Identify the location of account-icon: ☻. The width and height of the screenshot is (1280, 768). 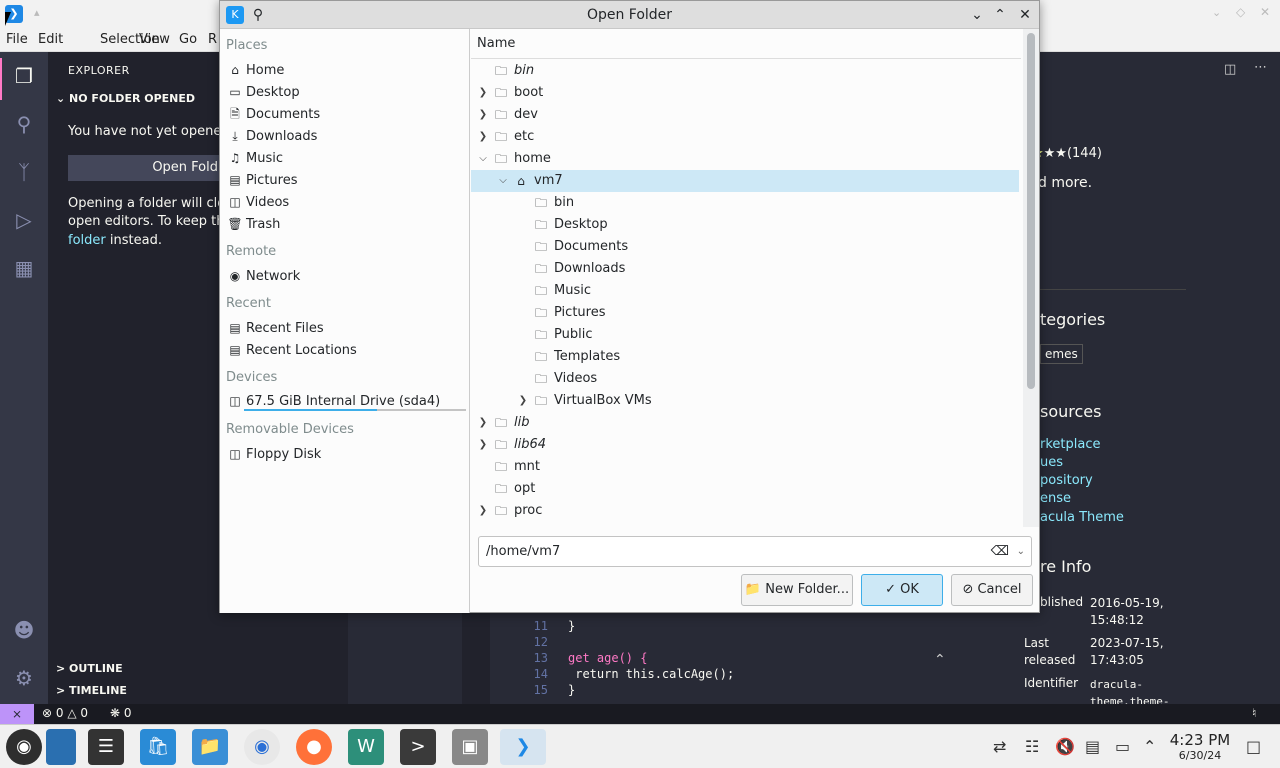
(24, 630).